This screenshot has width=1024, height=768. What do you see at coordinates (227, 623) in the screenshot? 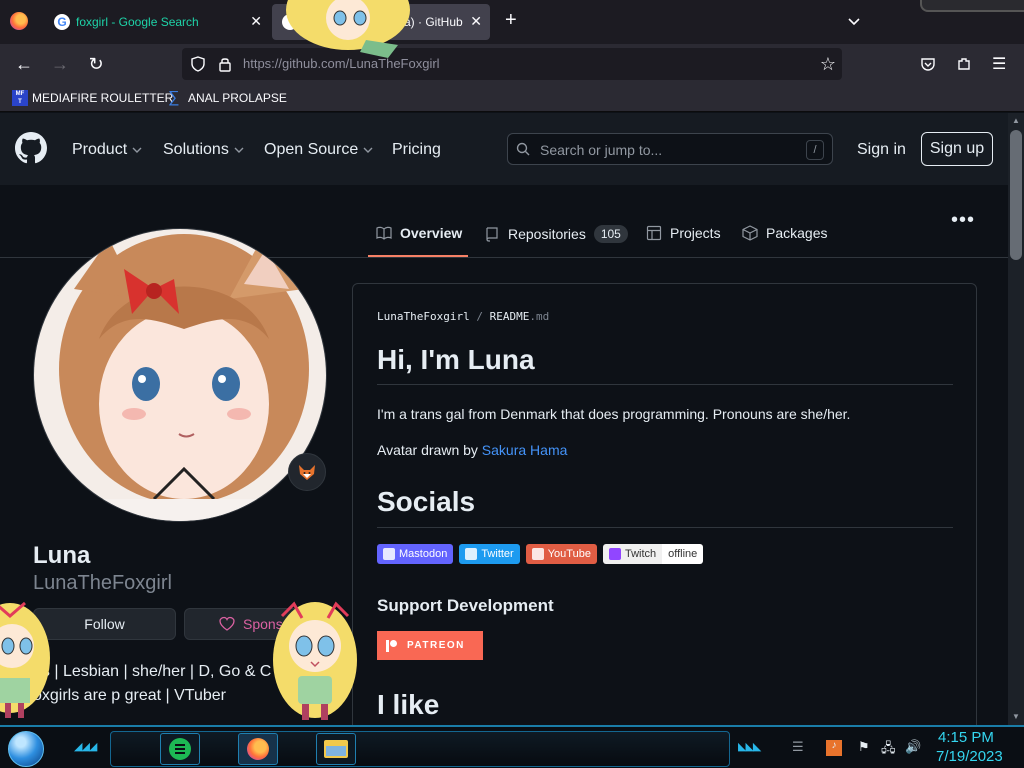
I see `heart-icon` at bounding box center [227, 623].